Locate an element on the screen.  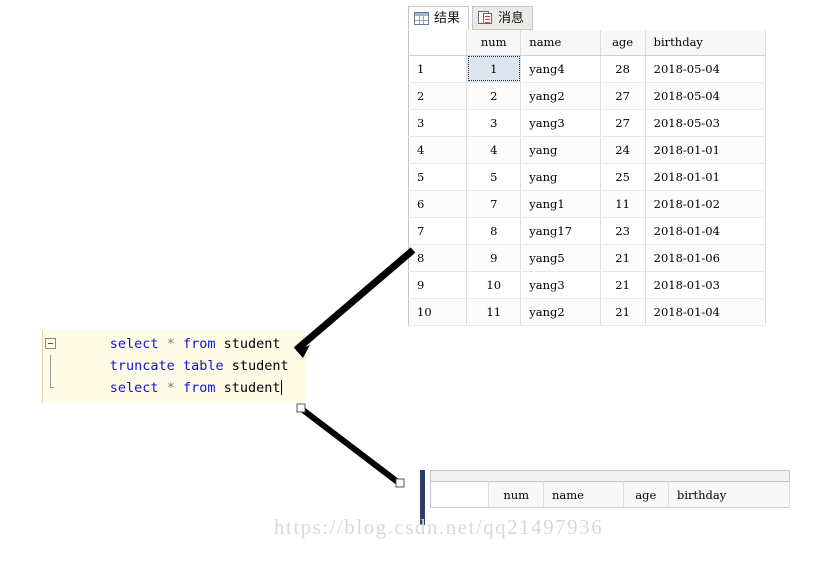
sql-identifier-student-3: student is located at coordinates (252, 388).